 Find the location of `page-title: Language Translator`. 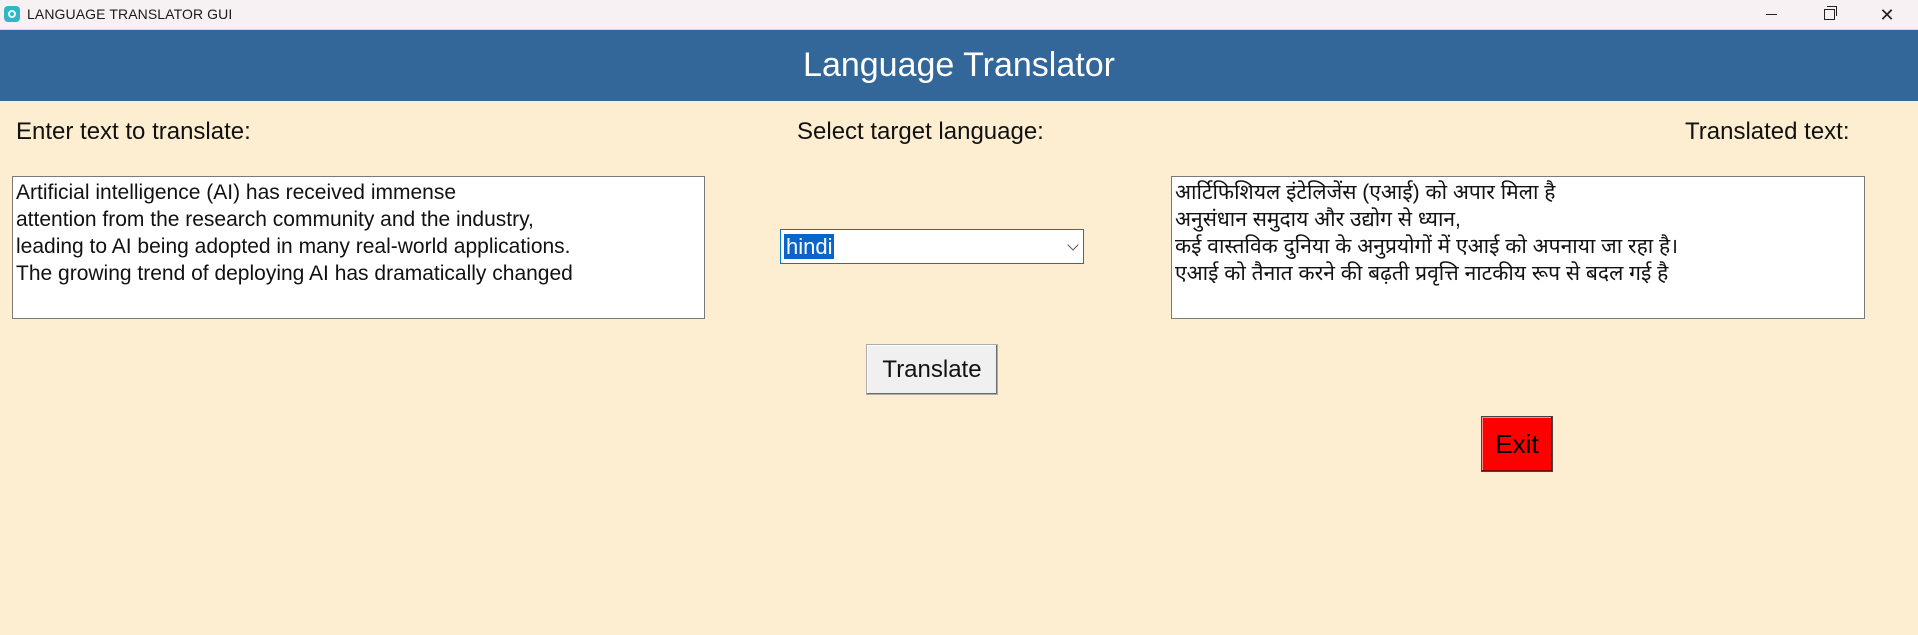

page-title: Language Translator is located at coordinates (959, 65).